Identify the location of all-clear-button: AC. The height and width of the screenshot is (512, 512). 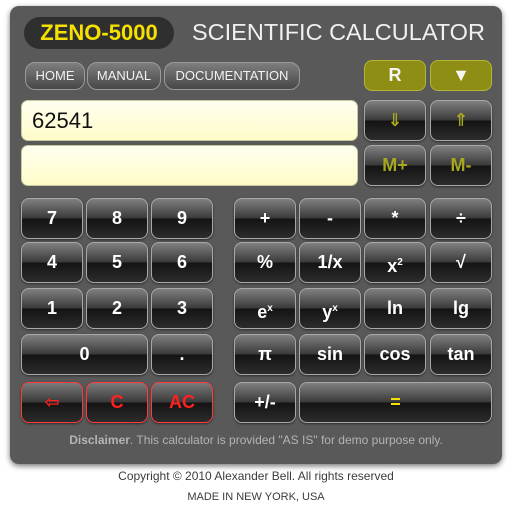
(182, 402).